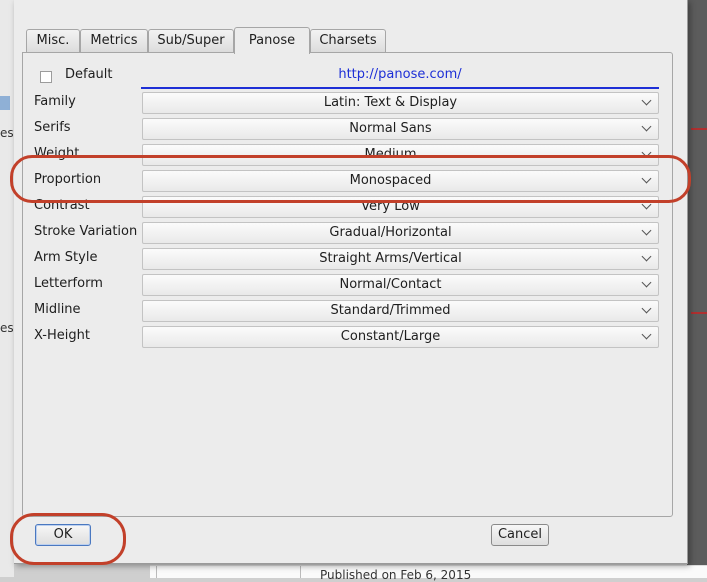 This screenshot has width=707, height=582. Describe the element at coordinates (697, 288) in the screenshot. I see `background-right-panel` at that location.